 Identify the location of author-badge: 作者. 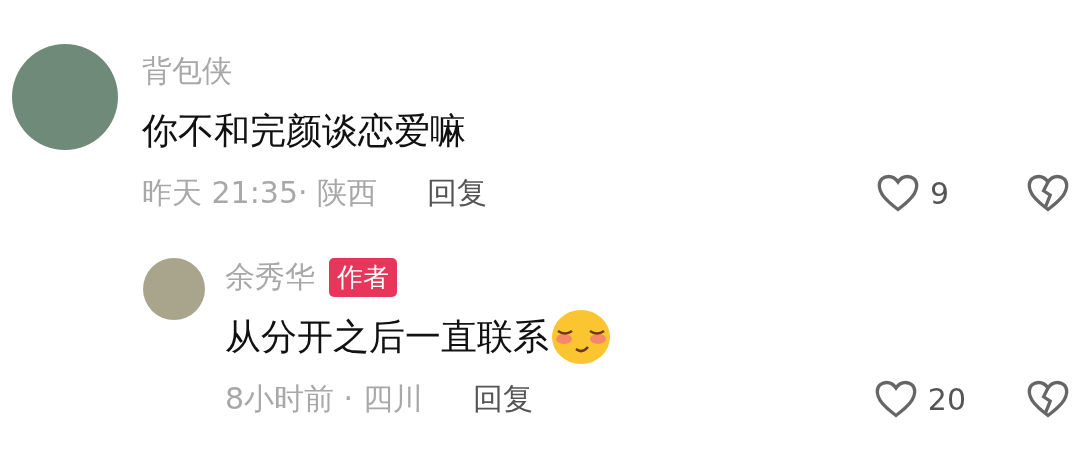
(363, 277).